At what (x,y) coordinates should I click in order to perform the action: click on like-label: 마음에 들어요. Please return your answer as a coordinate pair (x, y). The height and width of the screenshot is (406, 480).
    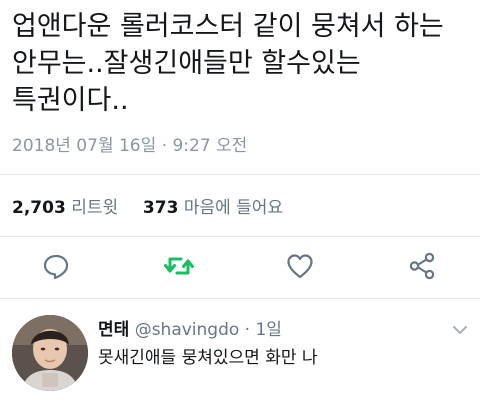
    Looking at the image, I should click on (233, 208).